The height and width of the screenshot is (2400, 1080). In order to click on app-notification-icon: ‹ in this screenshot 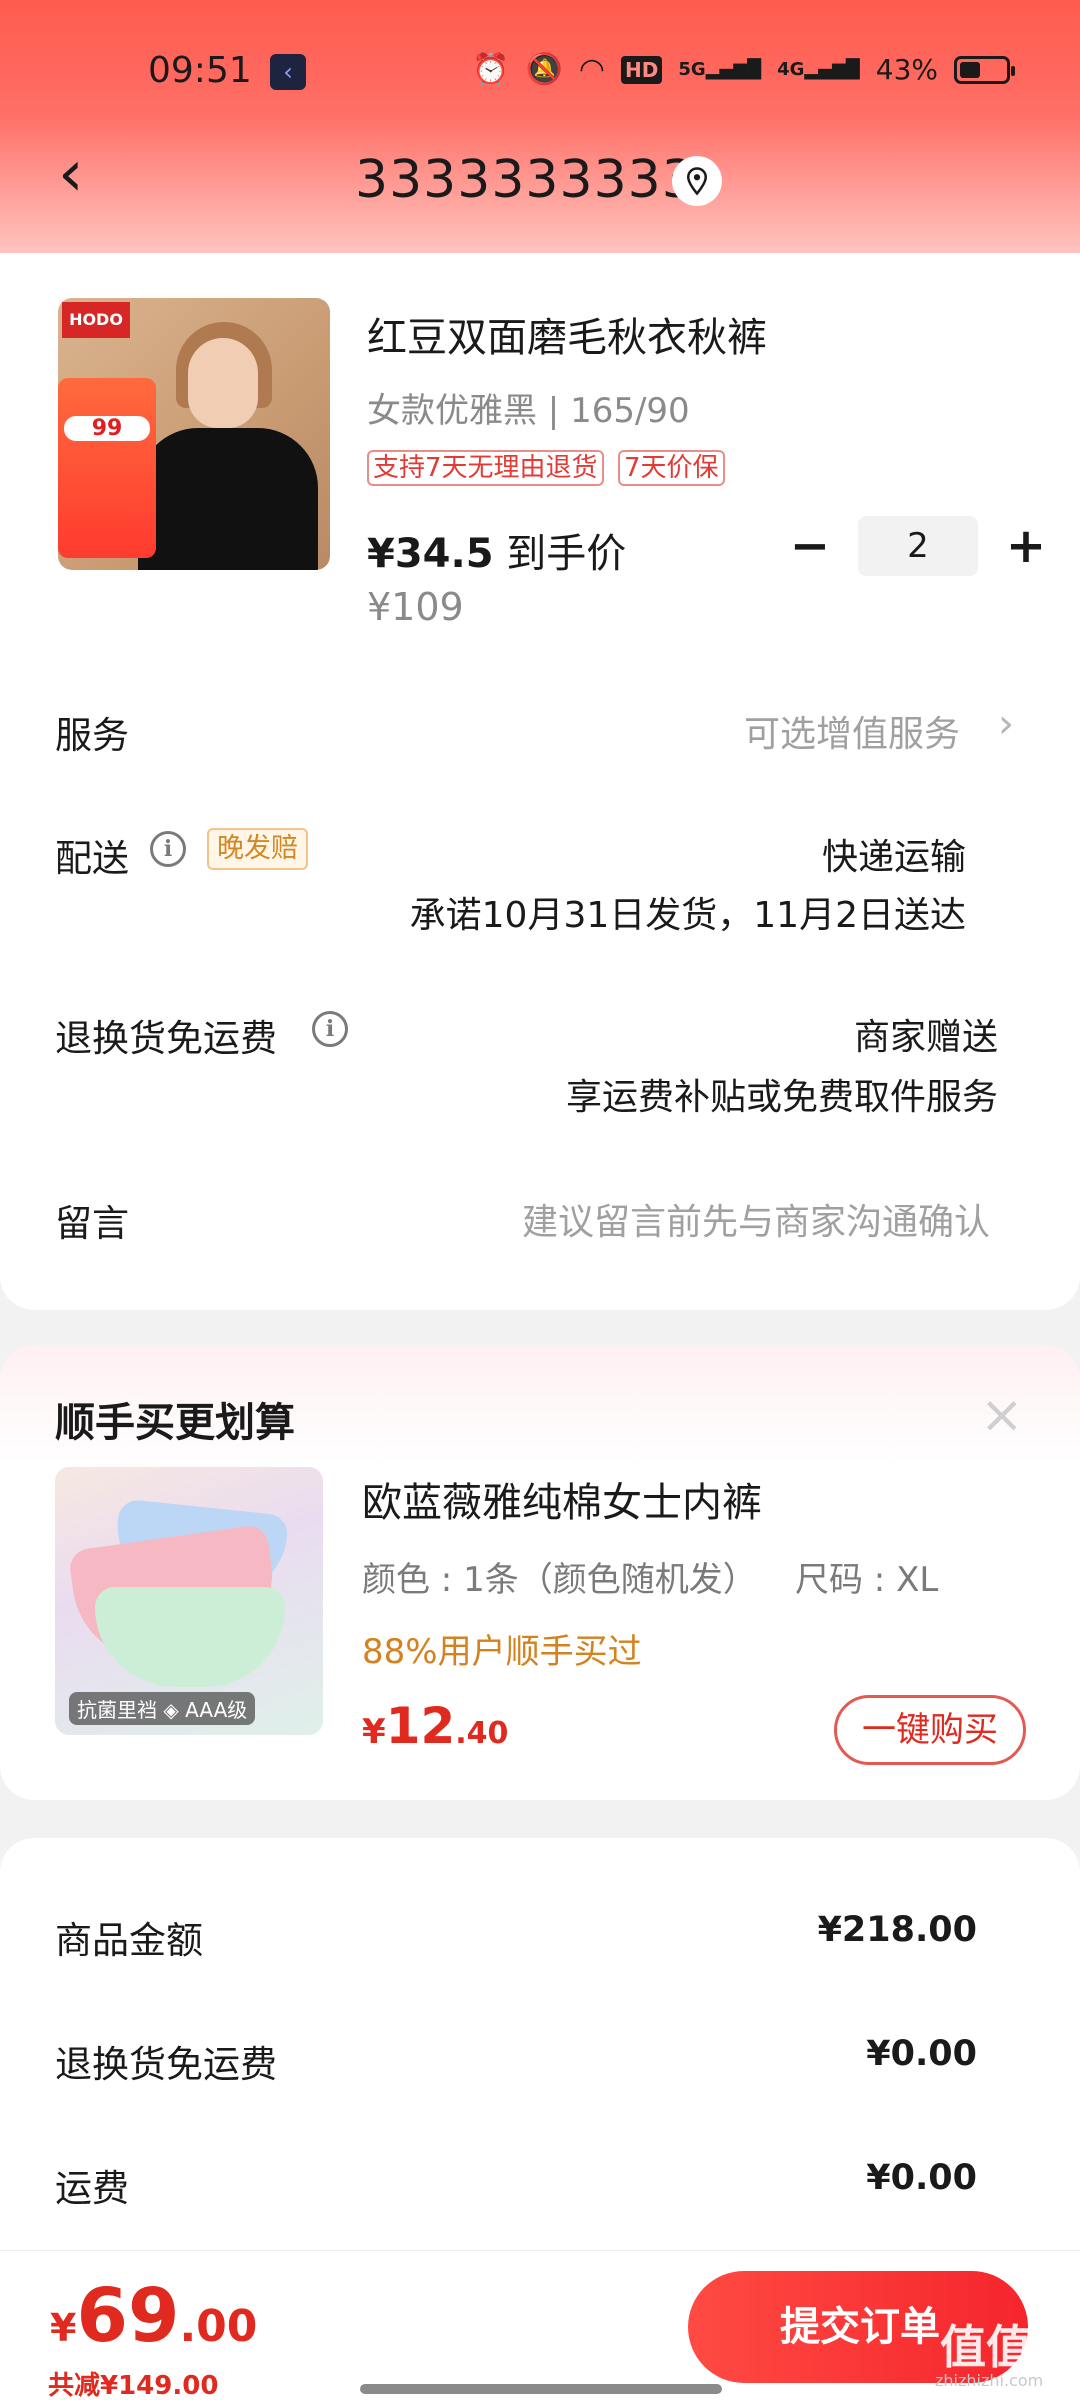, I will do `click(288, 72)`.